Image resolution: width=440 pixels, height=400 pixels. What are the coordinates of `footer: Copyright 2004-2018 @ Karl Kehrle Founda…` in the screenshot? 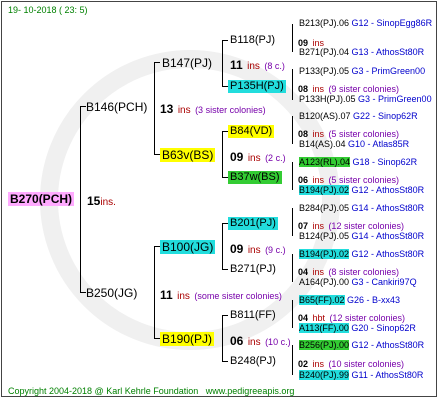 It's located at (151, 391).